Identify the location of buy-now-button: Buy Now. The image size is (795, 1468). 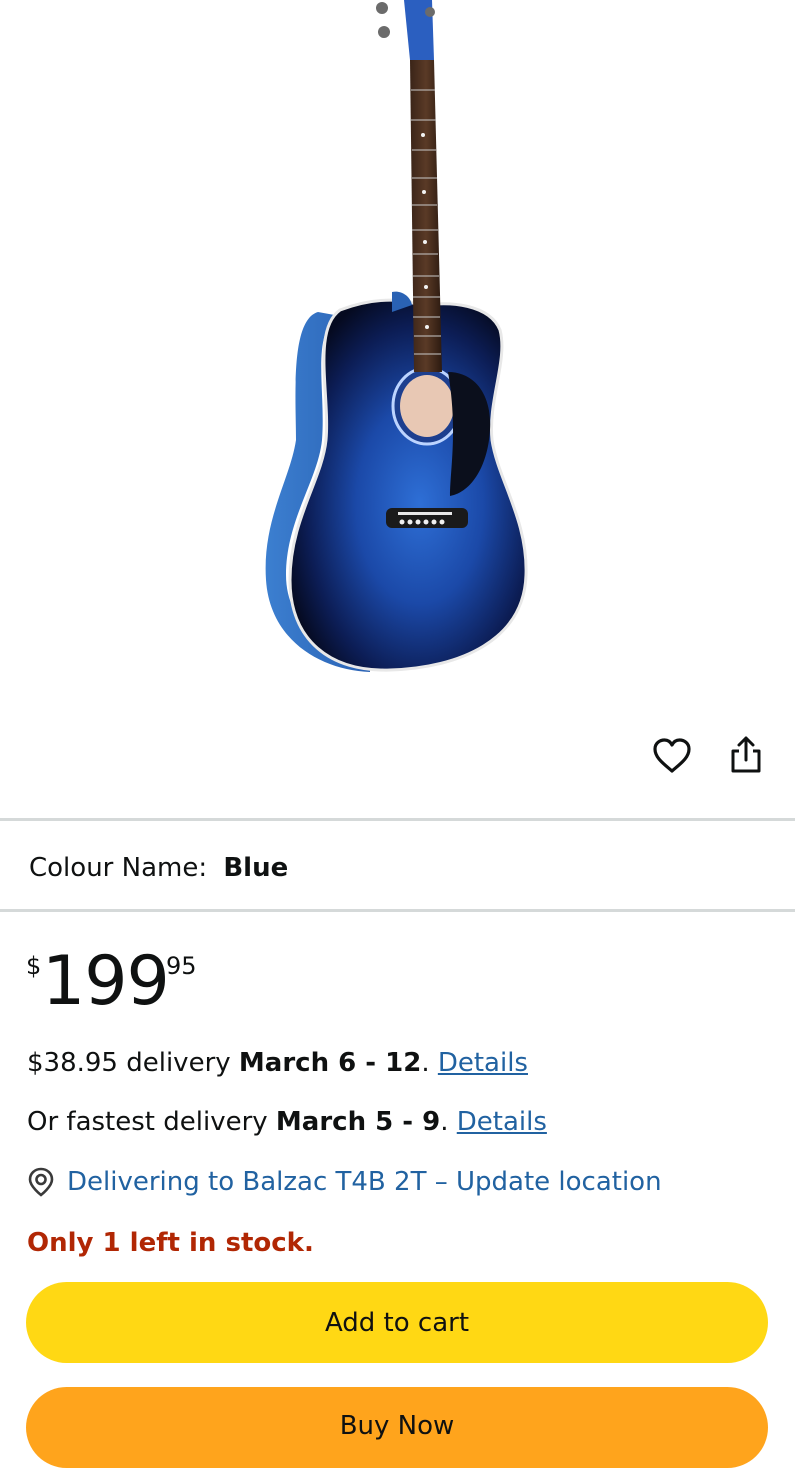
(397, 1427).